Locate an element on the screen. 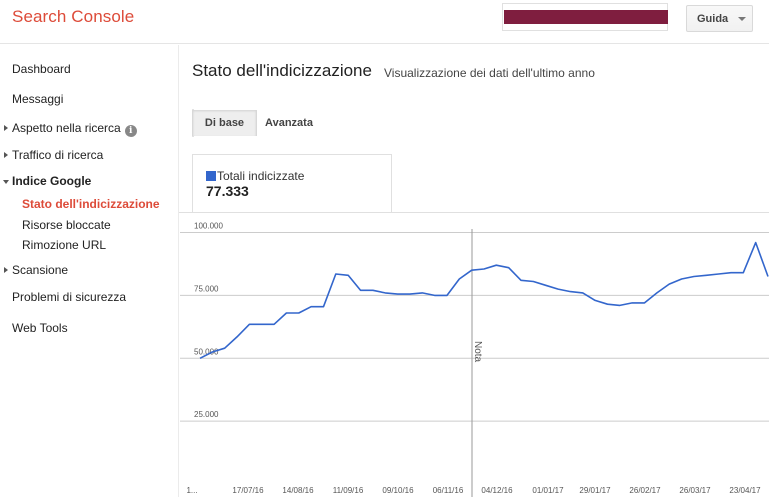 Image resolution: width=769 pixels, height=497 pixels. annotation-label: Nota is located at coordinates (477, 352).